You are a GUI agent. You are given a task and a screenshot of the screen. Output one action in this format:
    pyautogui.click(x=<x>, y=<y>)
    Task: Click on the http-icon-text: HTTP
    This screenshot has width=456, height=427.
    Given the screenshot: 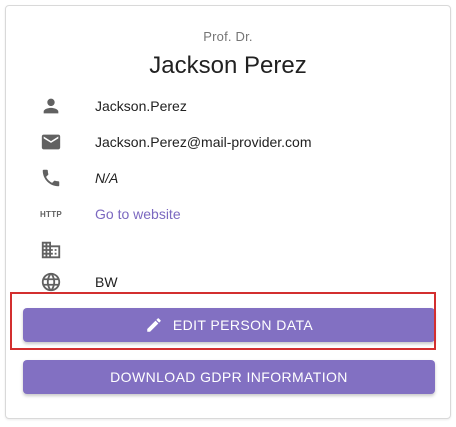 What is the action you would take?
    pyautogui.click(x=51, y=214)
    